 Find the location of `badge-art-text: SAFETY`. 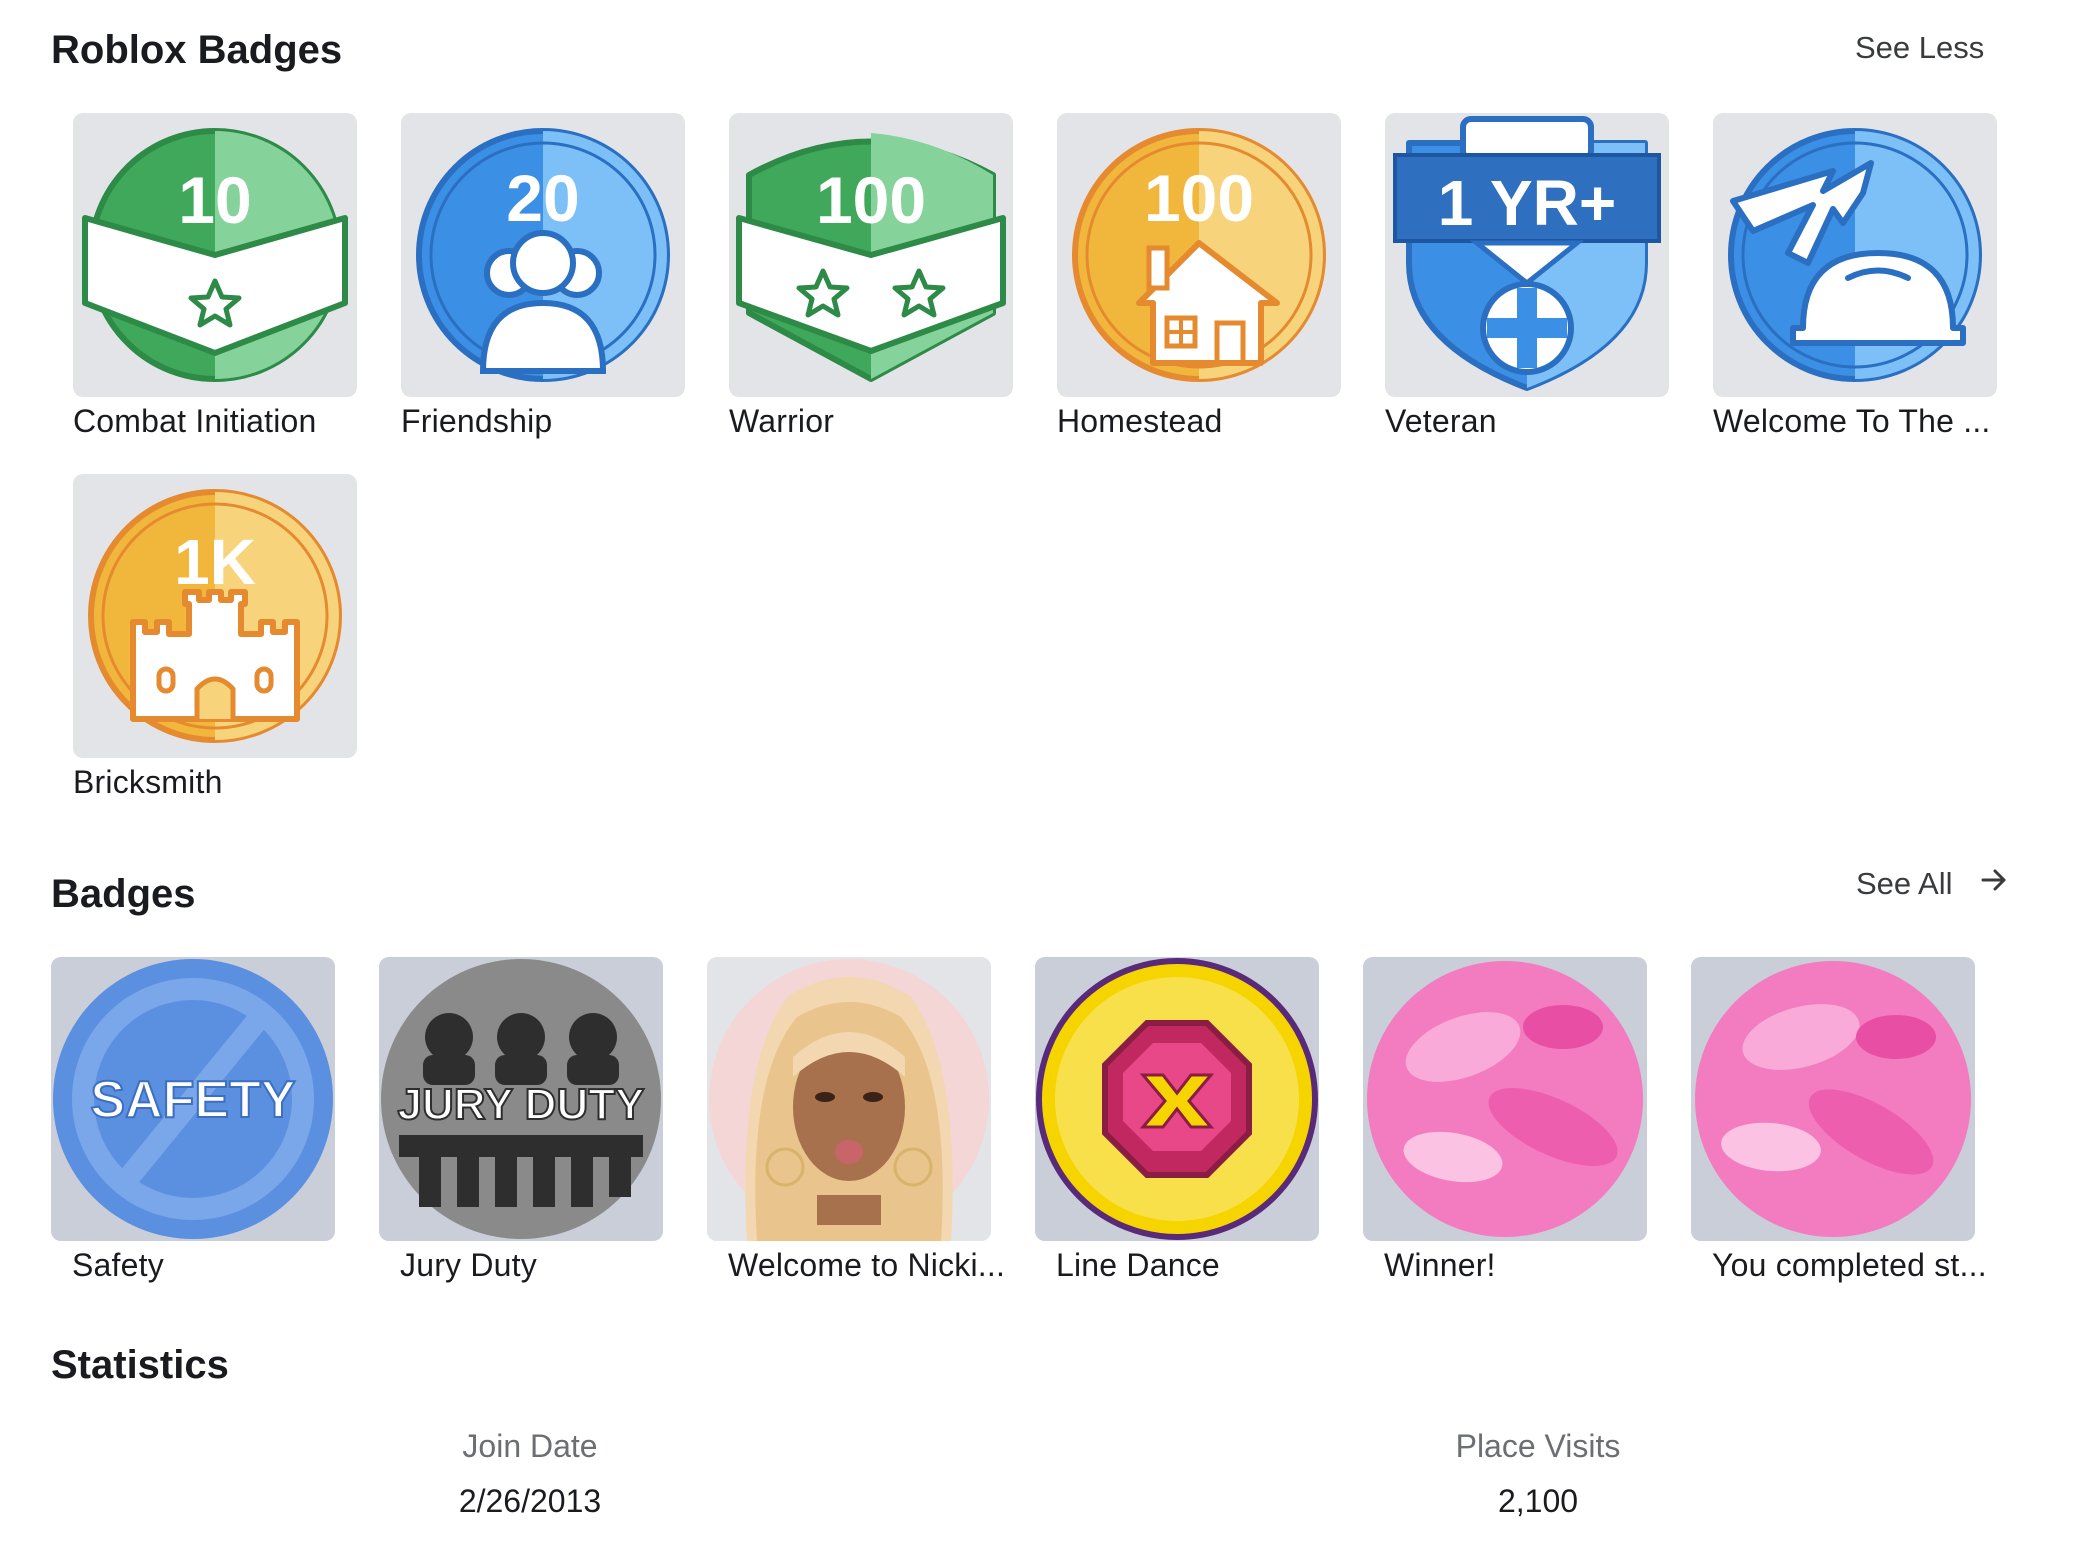

badge-art-text: SAFETY is located at coordinates (192, 1100).